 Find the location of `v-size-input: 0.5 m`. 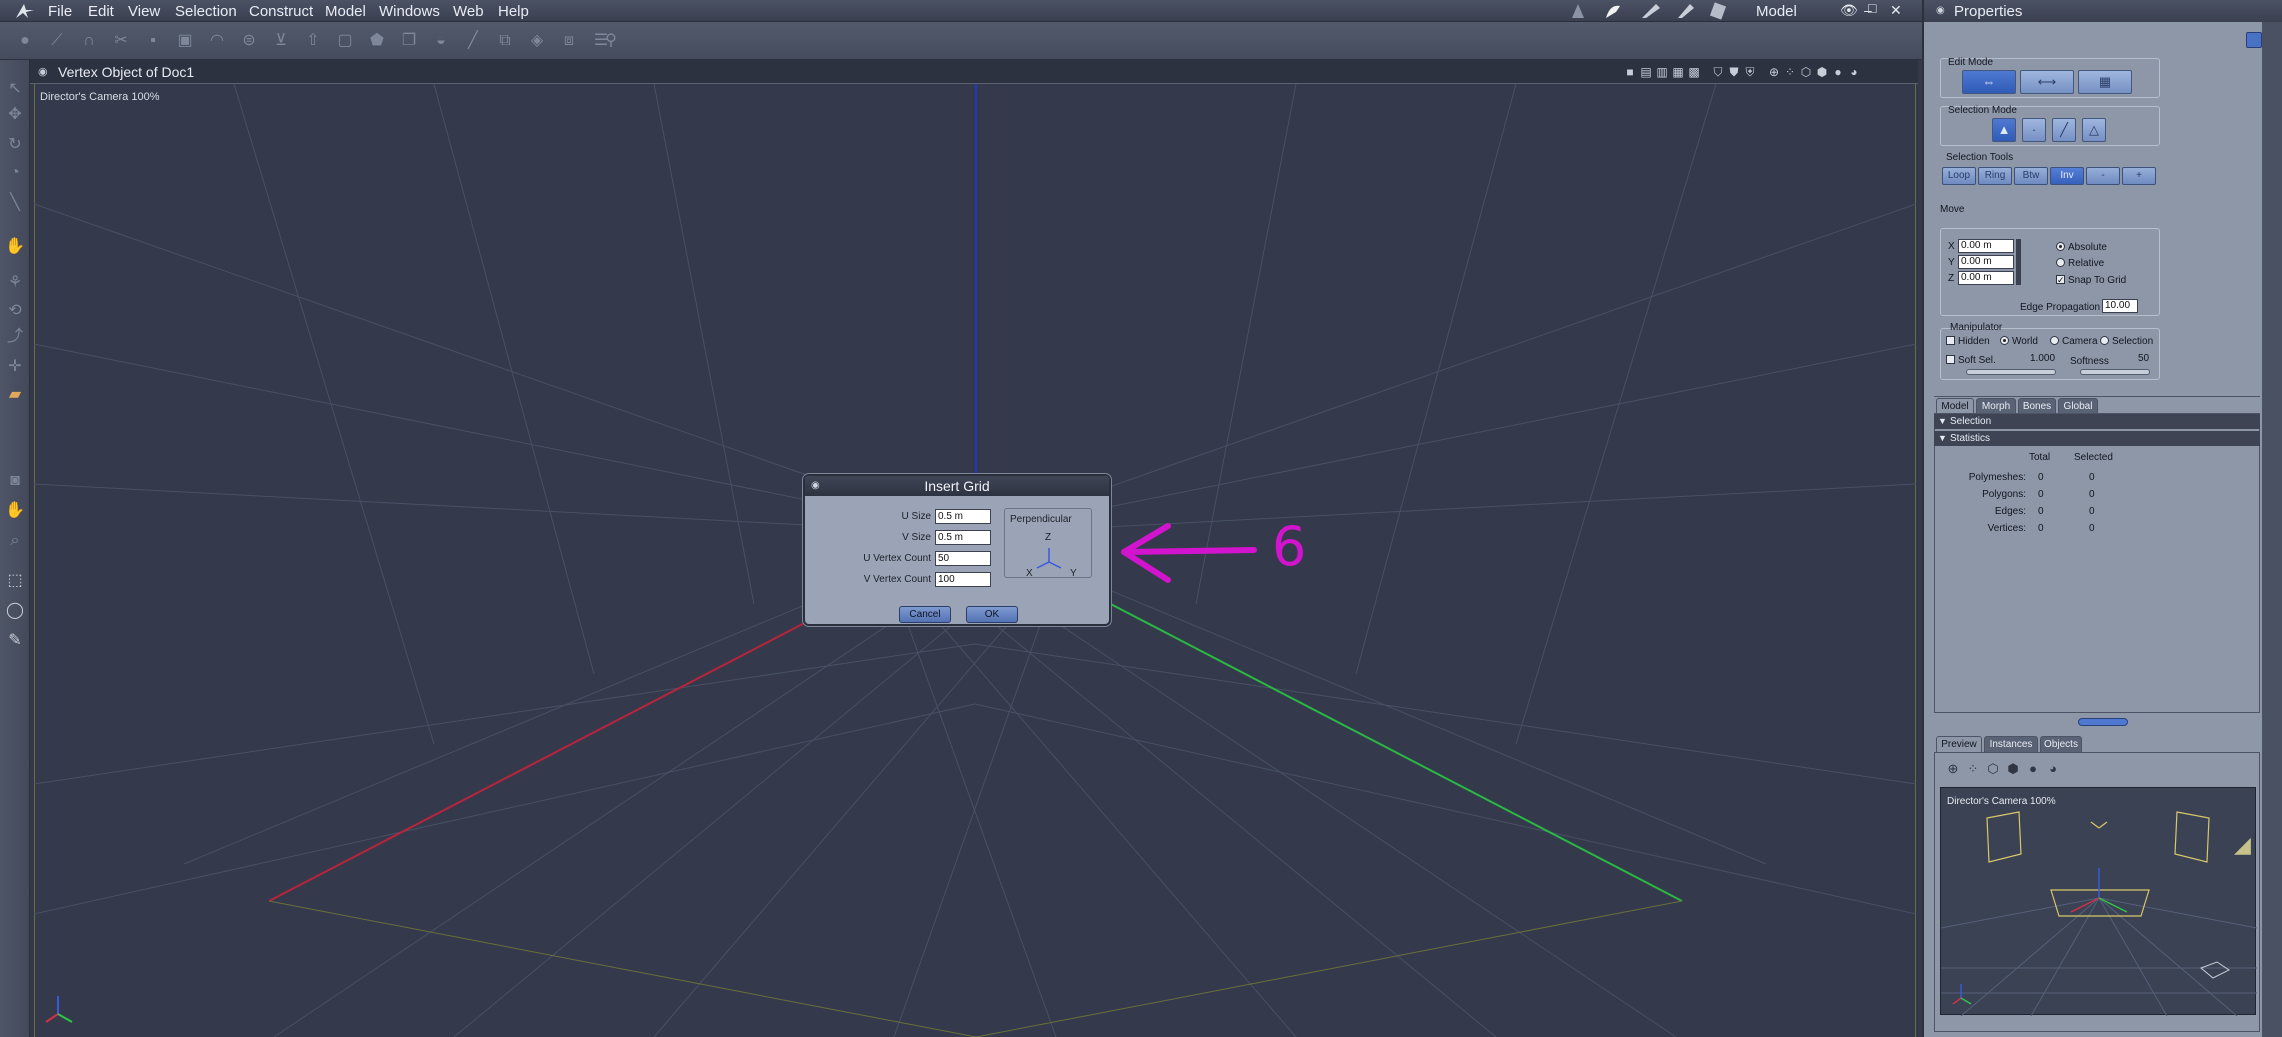

v-size-input: 0.5 m is located at coordinates (963, 537).